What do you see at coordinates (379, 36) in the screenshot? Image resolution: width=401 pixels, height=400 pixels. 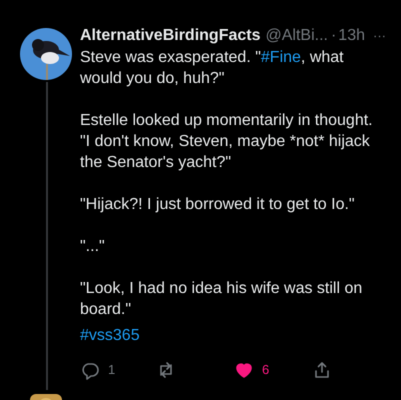 I see `more-button: ···` at bounding box center [379, 36].